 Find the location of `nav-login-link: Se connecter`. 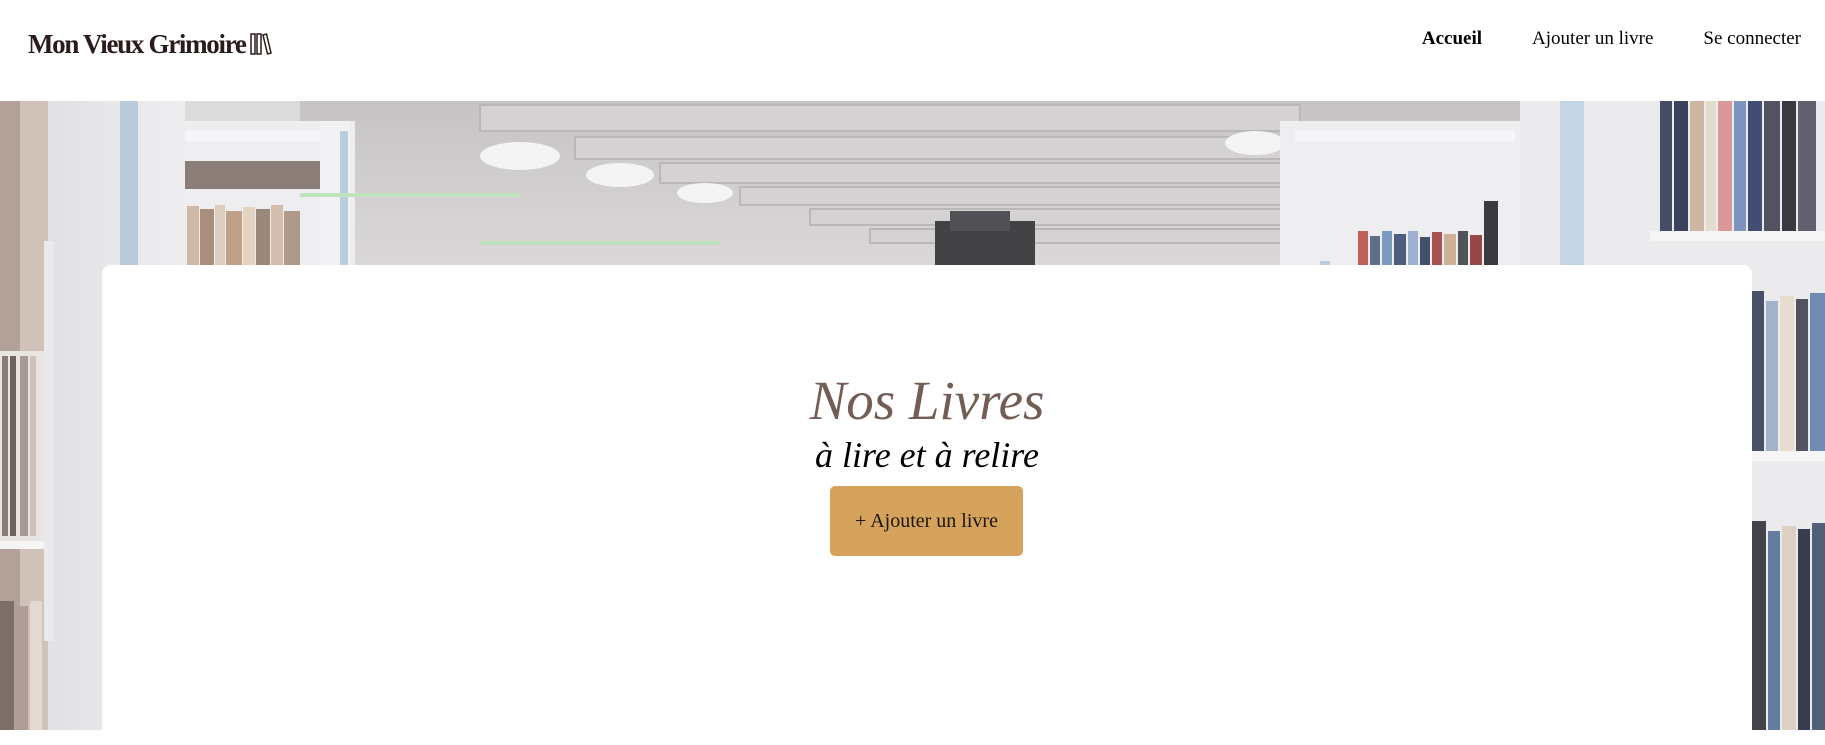

nav-login-link: Se connecter is located at coordinates (1752, 39).